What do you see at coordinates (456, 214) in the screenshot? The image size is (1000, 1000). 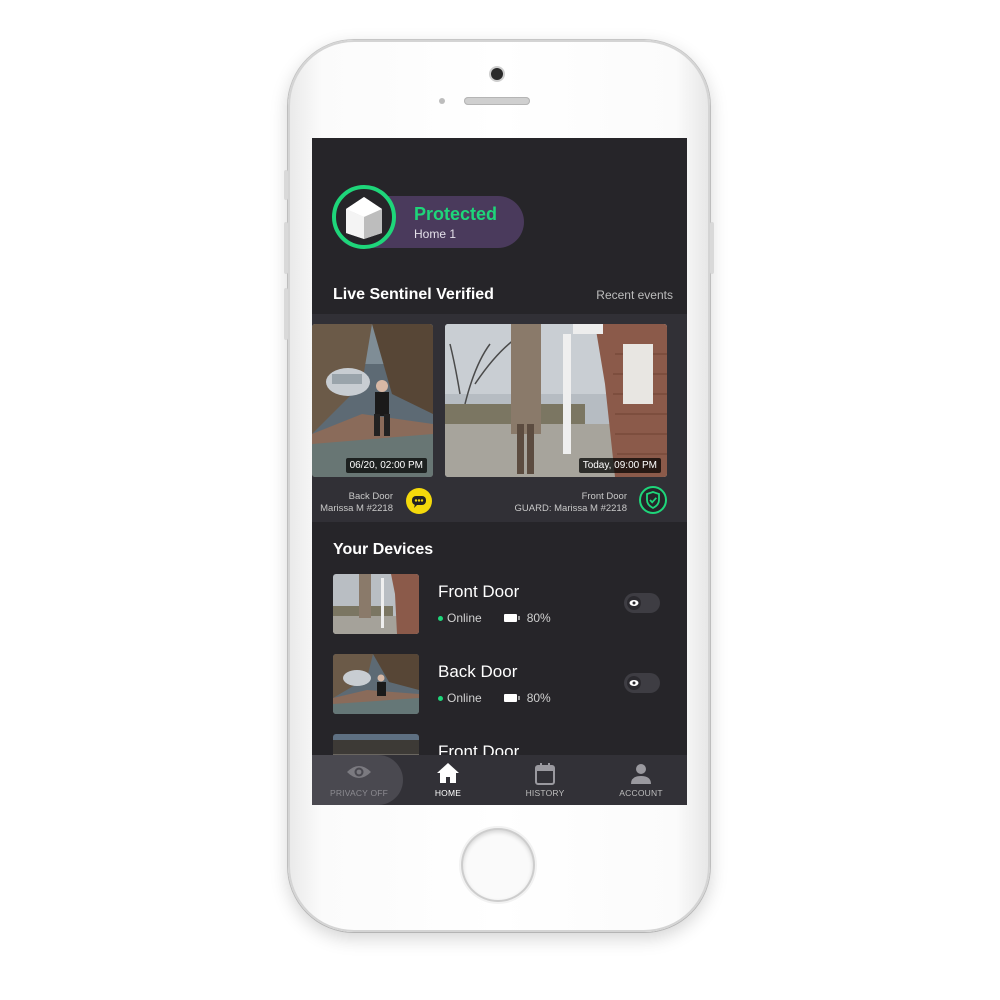 I see `protection-status-title: Protected` at bounding box center [456, 214].